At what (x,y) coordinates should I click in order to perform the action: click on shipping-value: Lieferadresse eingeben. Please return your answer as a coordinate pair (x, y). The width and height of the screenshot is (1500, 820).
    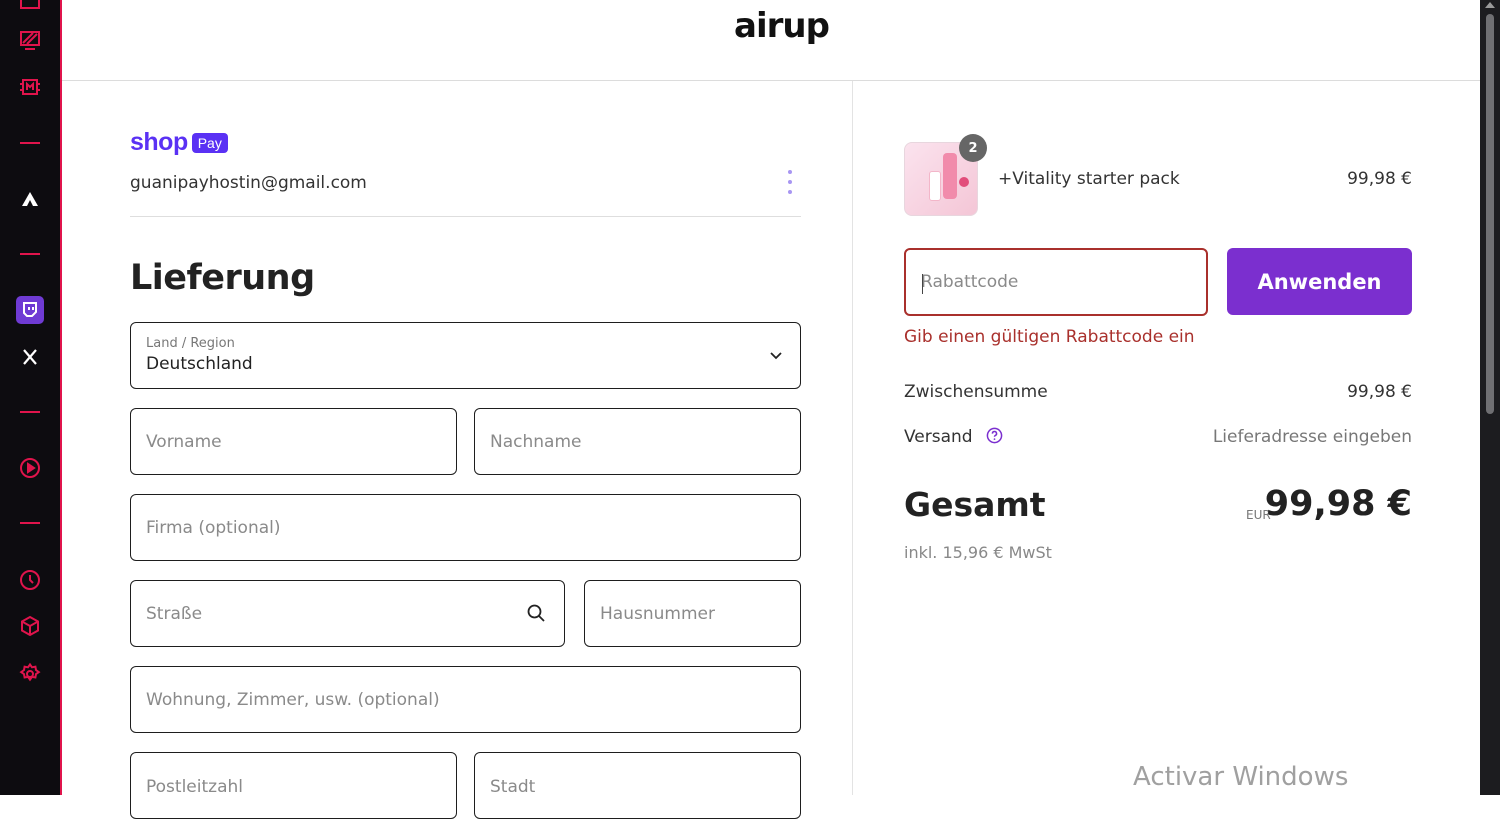
    Looking at the image, I should click on (1312, 437).